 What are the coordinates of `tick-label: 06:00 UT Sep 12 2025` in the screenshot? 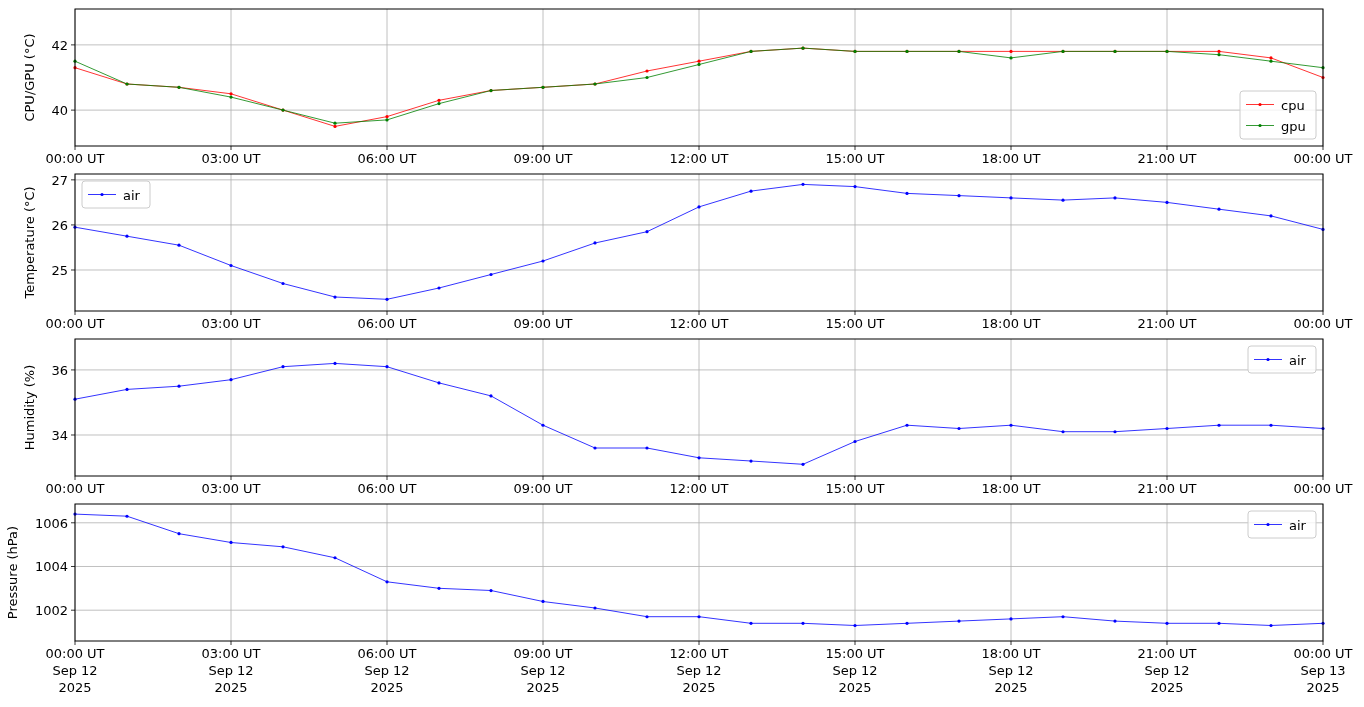 It's located at (387, 670).